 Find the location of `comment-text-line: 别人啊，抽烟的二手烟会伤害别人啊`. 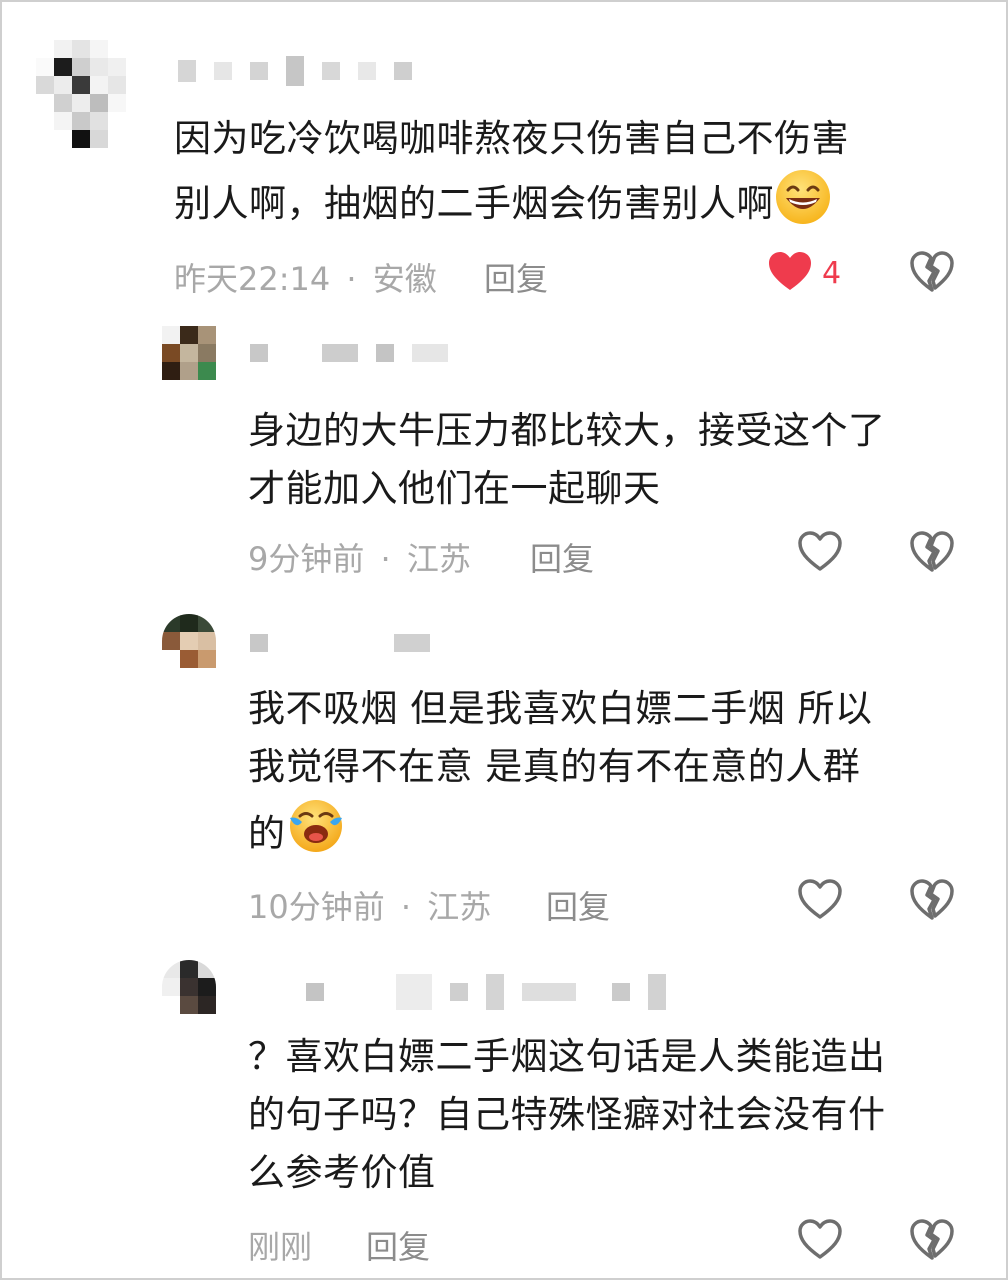

comment-text-line: 别人啊，抽烟的二手烟会伤害别人啊 is located at coordinates (474, 203).